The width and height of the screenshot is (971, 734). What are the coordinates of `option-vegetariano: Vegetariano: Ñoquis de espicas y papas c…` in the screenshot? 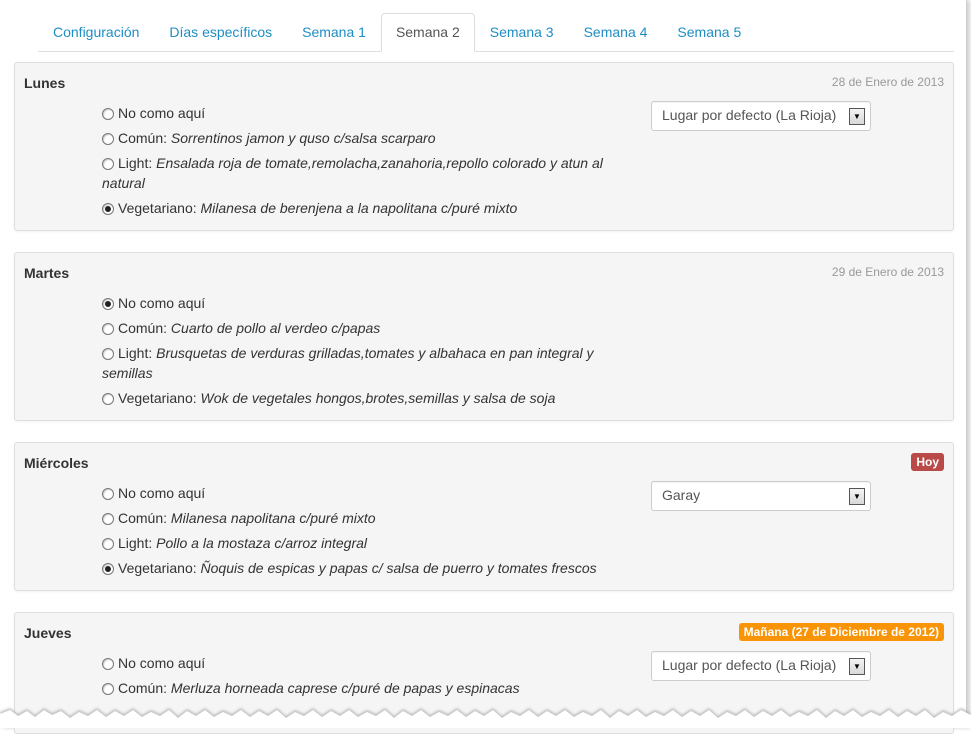 It's located at (367, 568).